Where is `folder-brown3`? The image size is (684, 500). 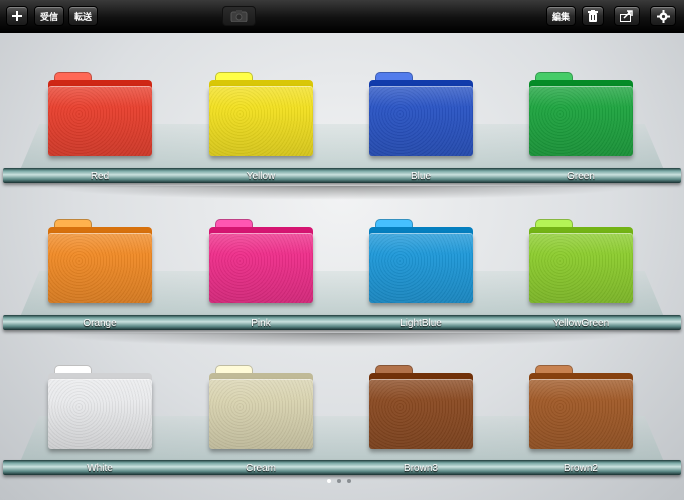 folder-brown3 is located at coordinates (421, 408).